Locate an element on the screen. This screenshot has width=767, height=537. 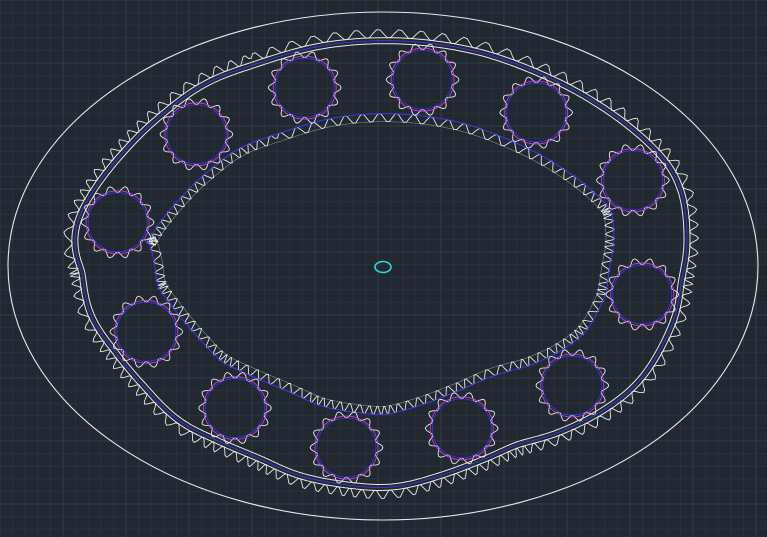
center-marker is located at coordinates (383, 267).